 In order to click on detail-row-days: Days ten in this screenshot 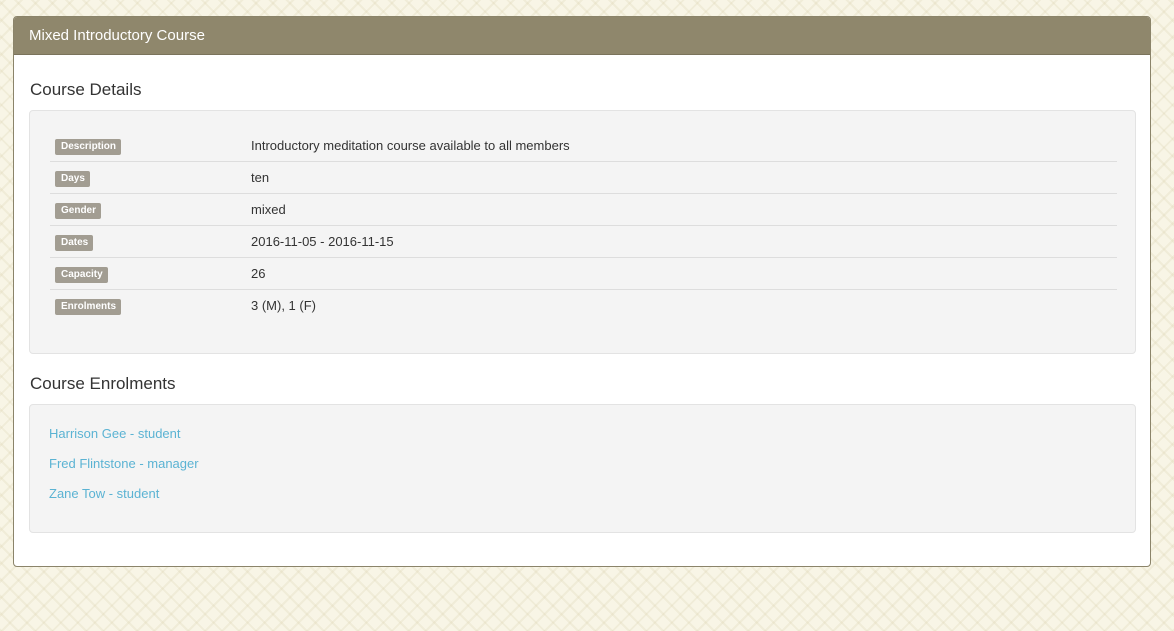, I will do `click(583, 177)`.